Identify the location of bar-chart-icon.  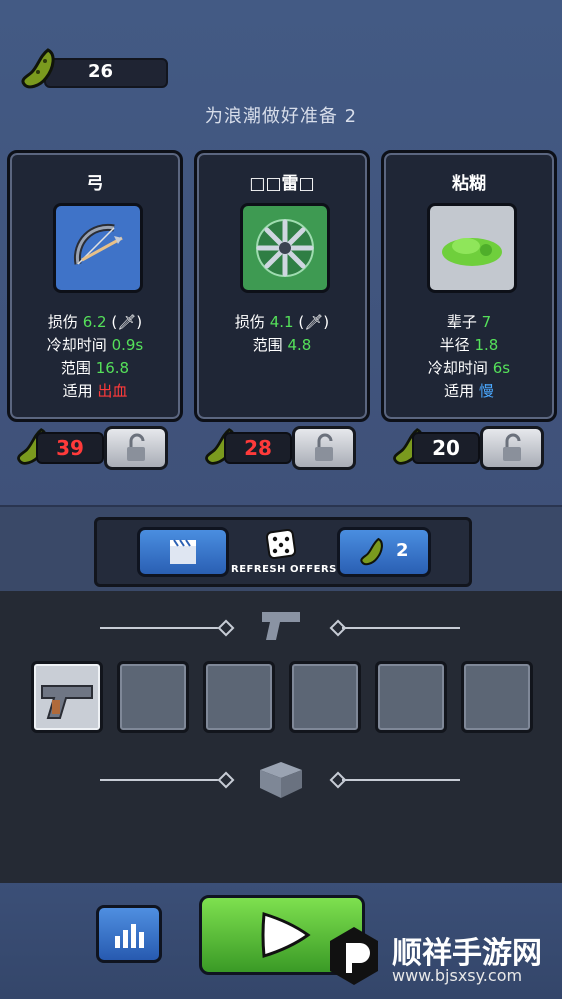
(129, 936).